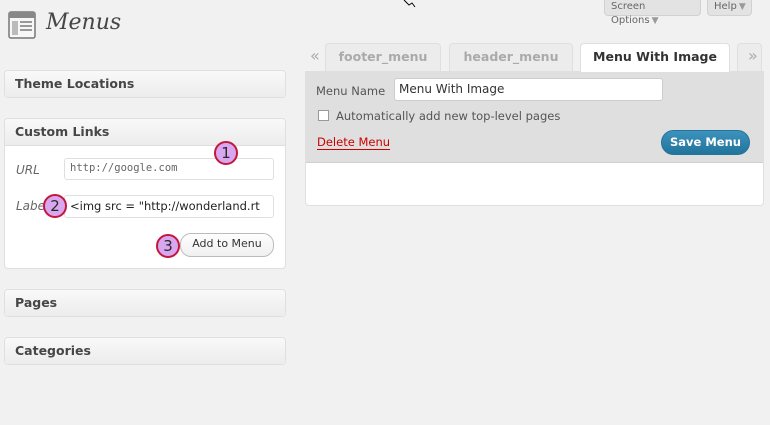  I want to click on auto-add-label: Automatically add new top-level pages, so click(448, 116).